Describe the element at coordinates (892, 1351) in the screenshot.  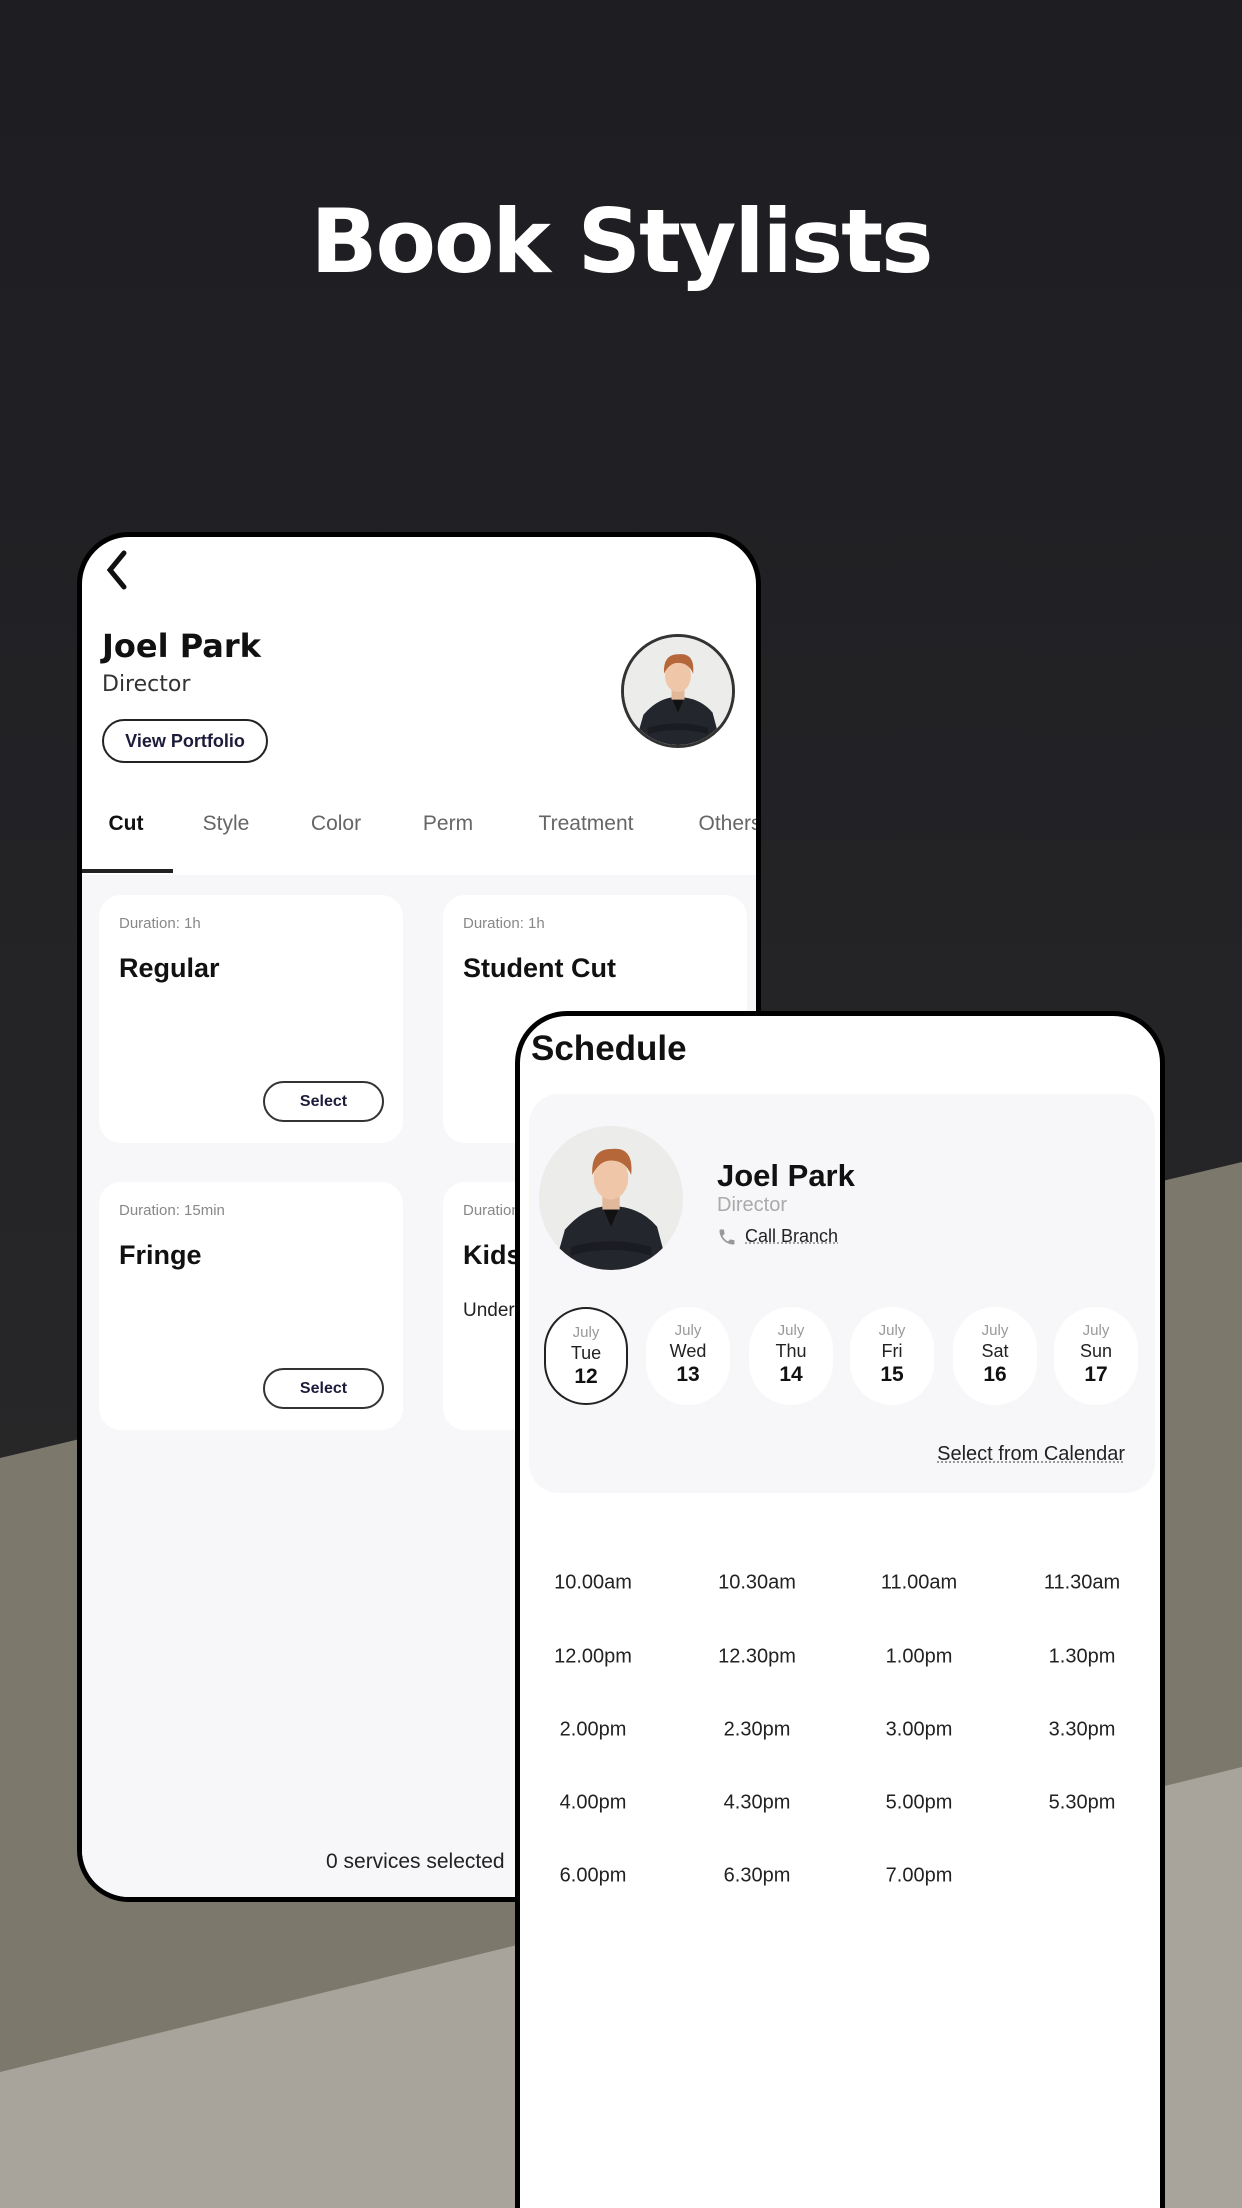
I see `date-weekday: Fri` at that location.